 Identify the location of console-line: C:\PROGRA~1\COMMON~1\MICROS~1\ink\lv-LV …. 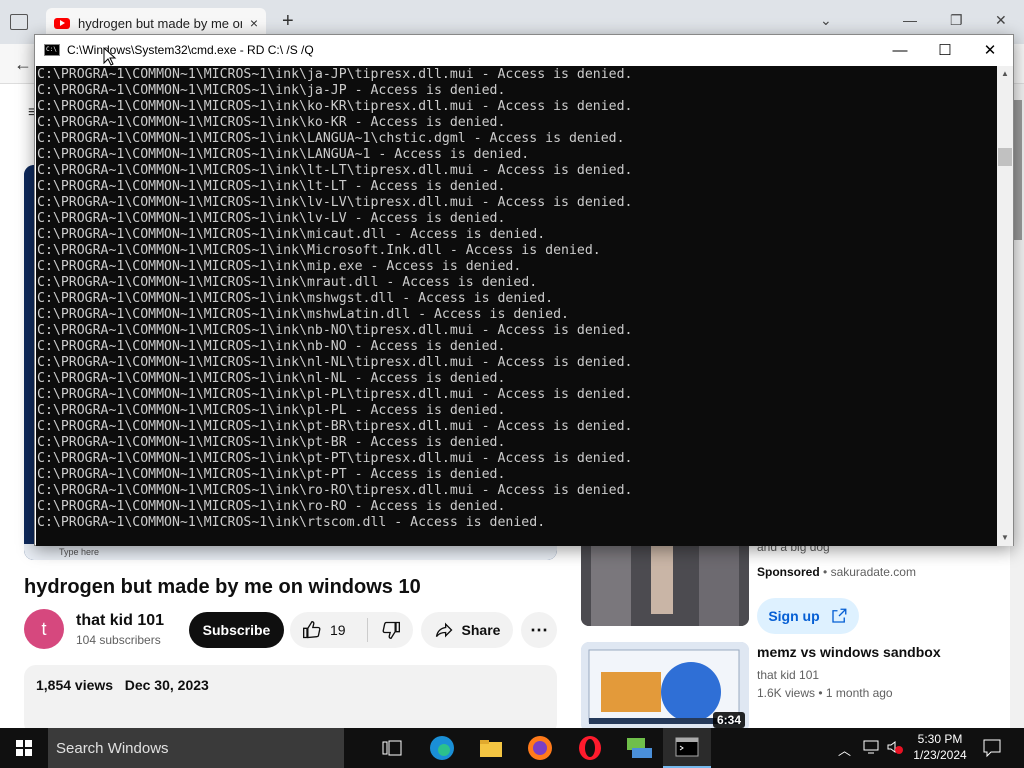
(271, 218).